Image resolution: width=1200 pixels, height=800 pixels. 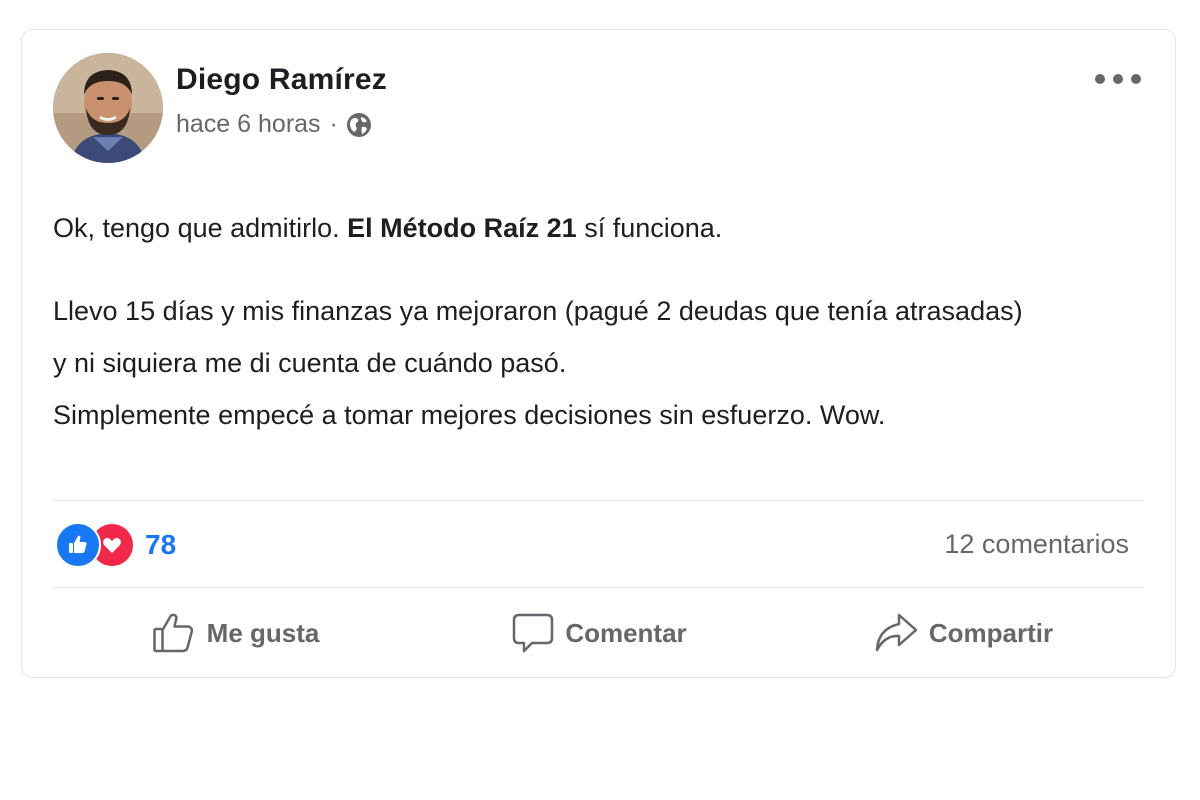 I want to click on reactions-summary: 78, so click(x=115, y=545).